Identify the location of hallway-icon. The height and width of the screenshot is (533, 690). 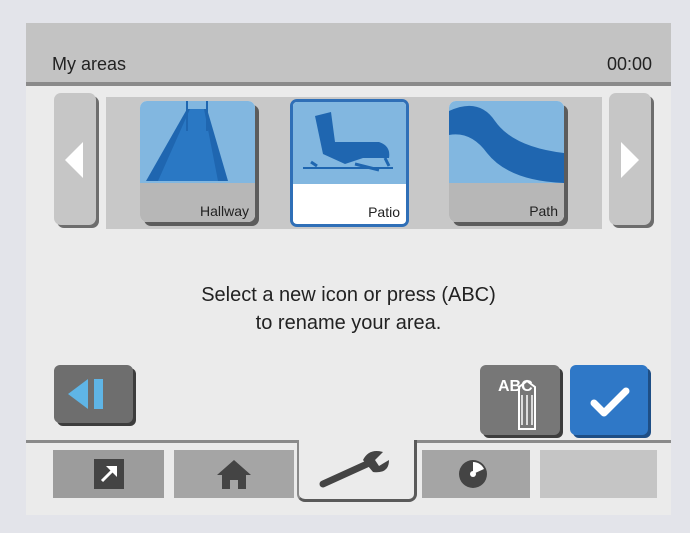
(197, 142).